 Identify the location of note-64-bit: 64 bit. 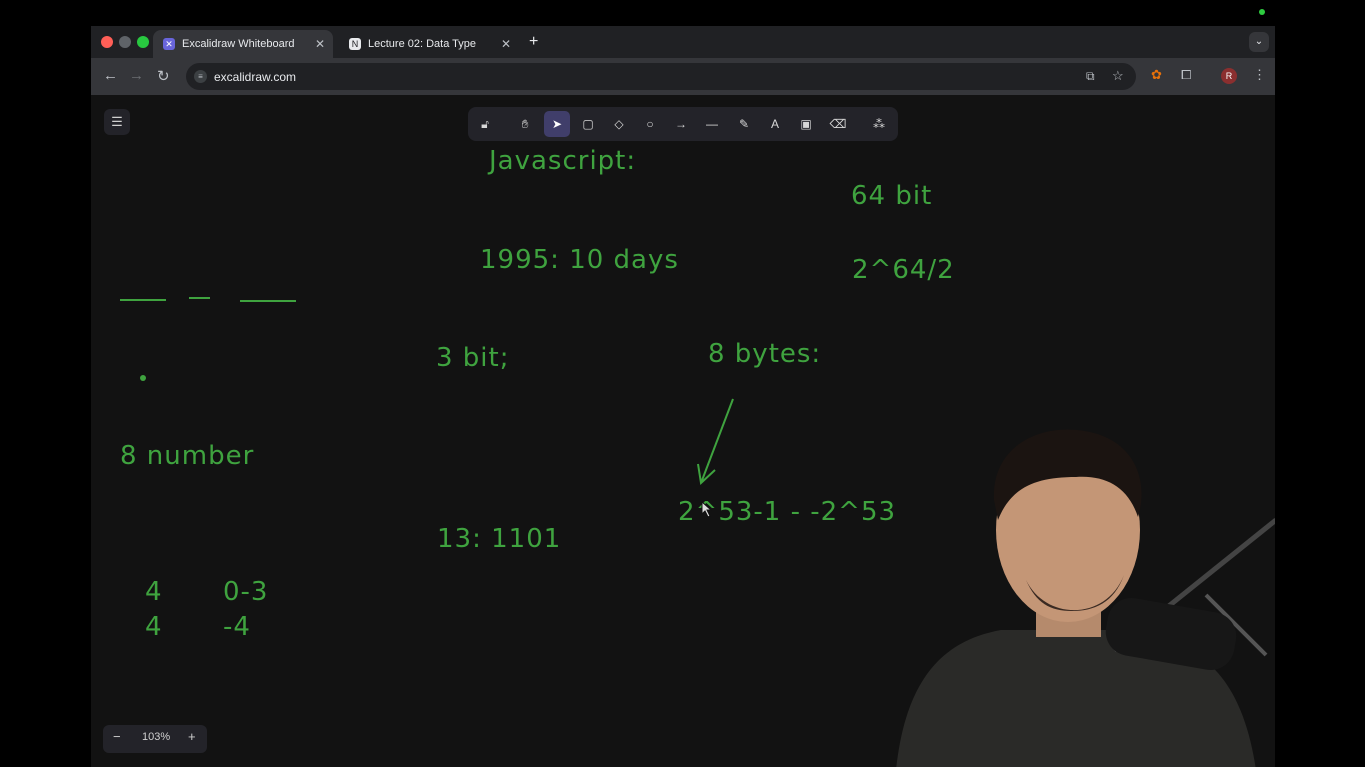
(891, 196).